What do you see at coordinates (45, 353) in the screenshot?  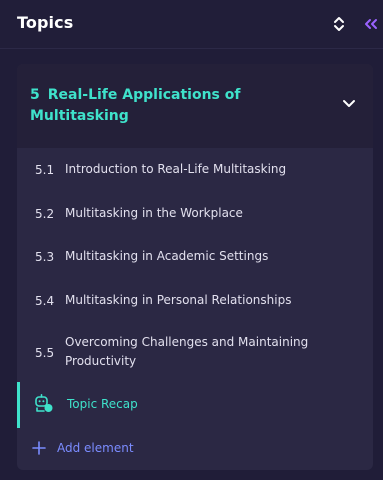 I see `topic-number: 5.5` at bounding box center [45, 353].